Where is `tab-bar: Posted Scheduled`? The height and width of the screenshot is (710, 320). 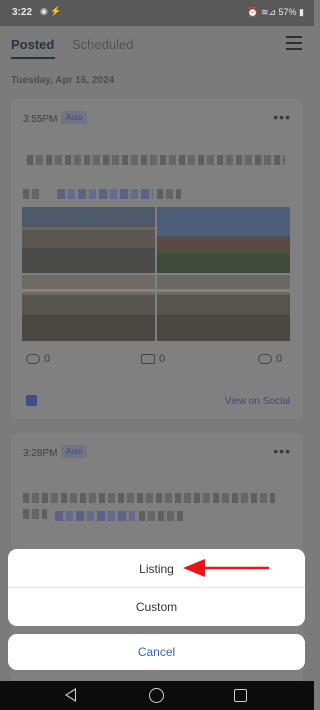
tab-bar: Posted Scheduled is located at coordinates (157, 44).